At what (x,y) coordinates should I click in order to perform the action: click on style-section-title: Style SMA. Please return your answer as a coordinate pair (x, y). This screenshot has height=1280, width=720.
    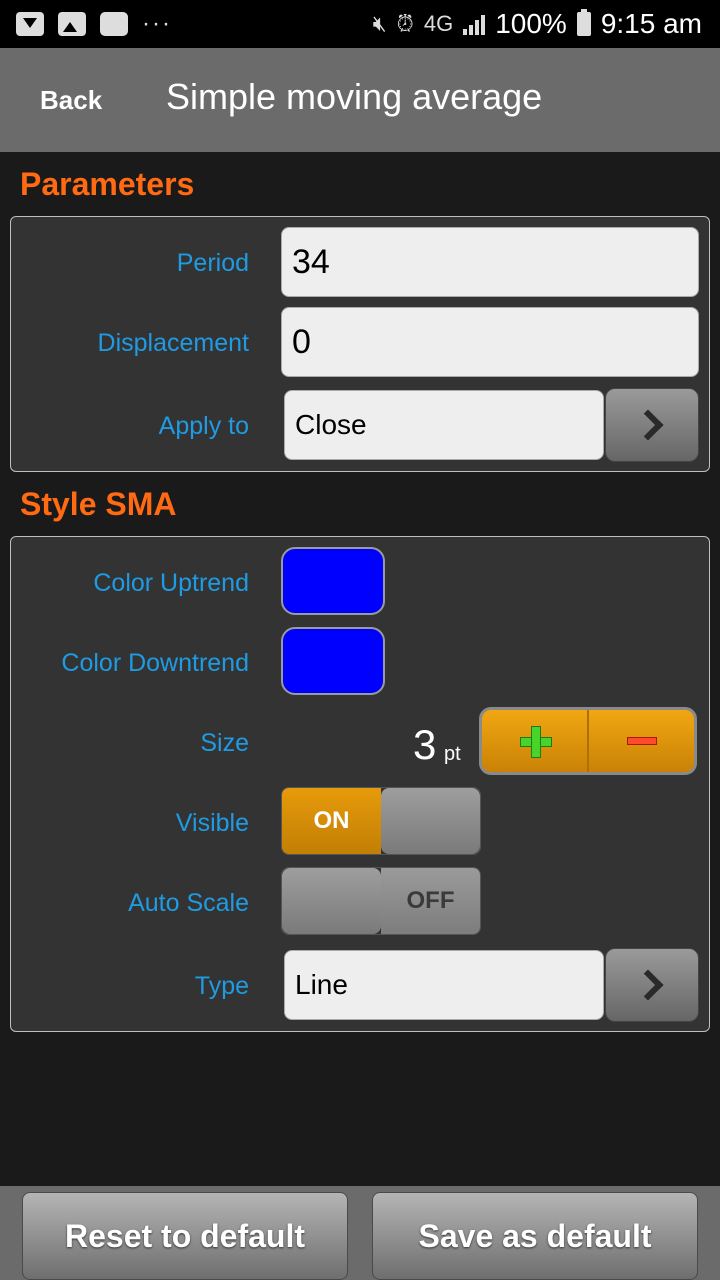
    Looking at the image, I should click on (98, 504).